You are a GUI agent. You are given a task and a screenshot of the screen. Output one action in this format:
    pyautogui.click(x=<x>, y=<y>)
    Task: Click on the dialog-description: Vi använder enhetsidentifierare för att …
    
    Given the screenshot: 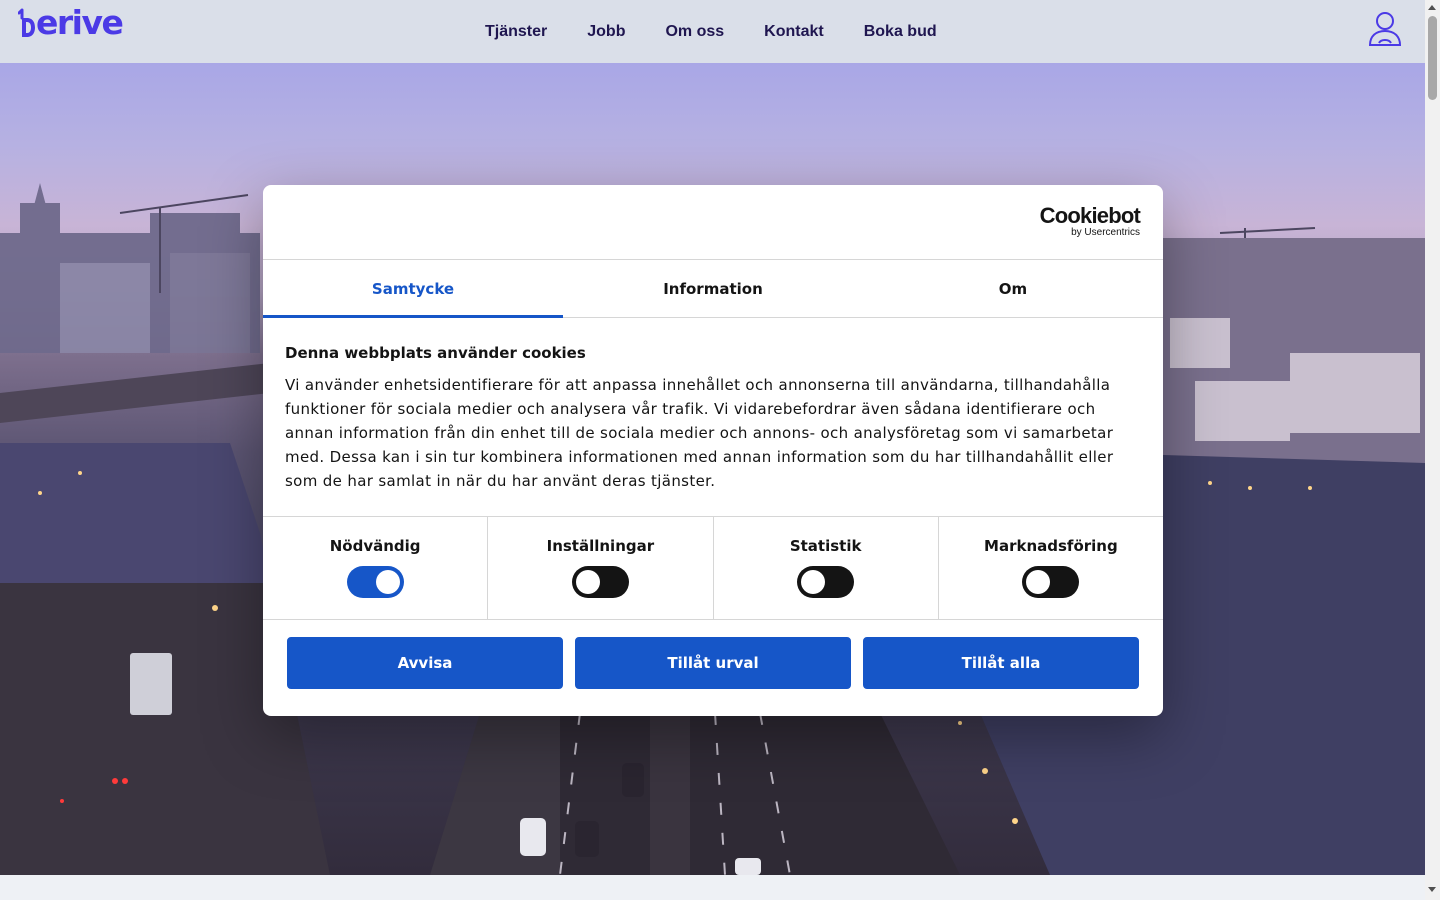 What is the action you would take?
    pyautogui.click(x=699, y=433)
    